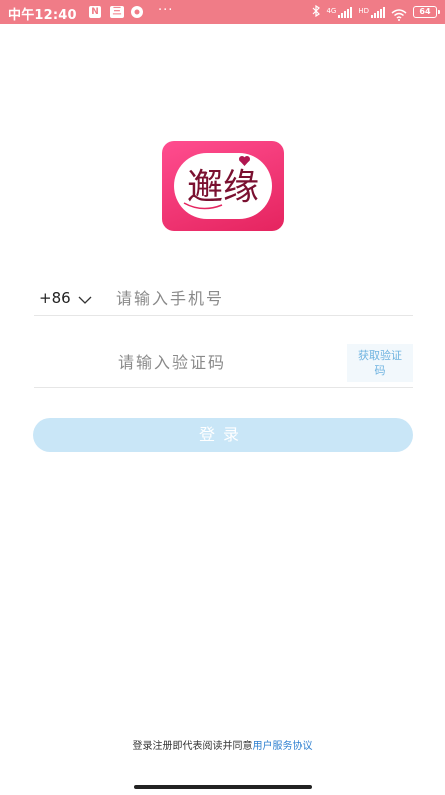 Image resolution: width=445 pixels, height=795 pixels. Describe the element at coordinates (228, 362) in the screenshot. I see `verification-code-input` at that location.